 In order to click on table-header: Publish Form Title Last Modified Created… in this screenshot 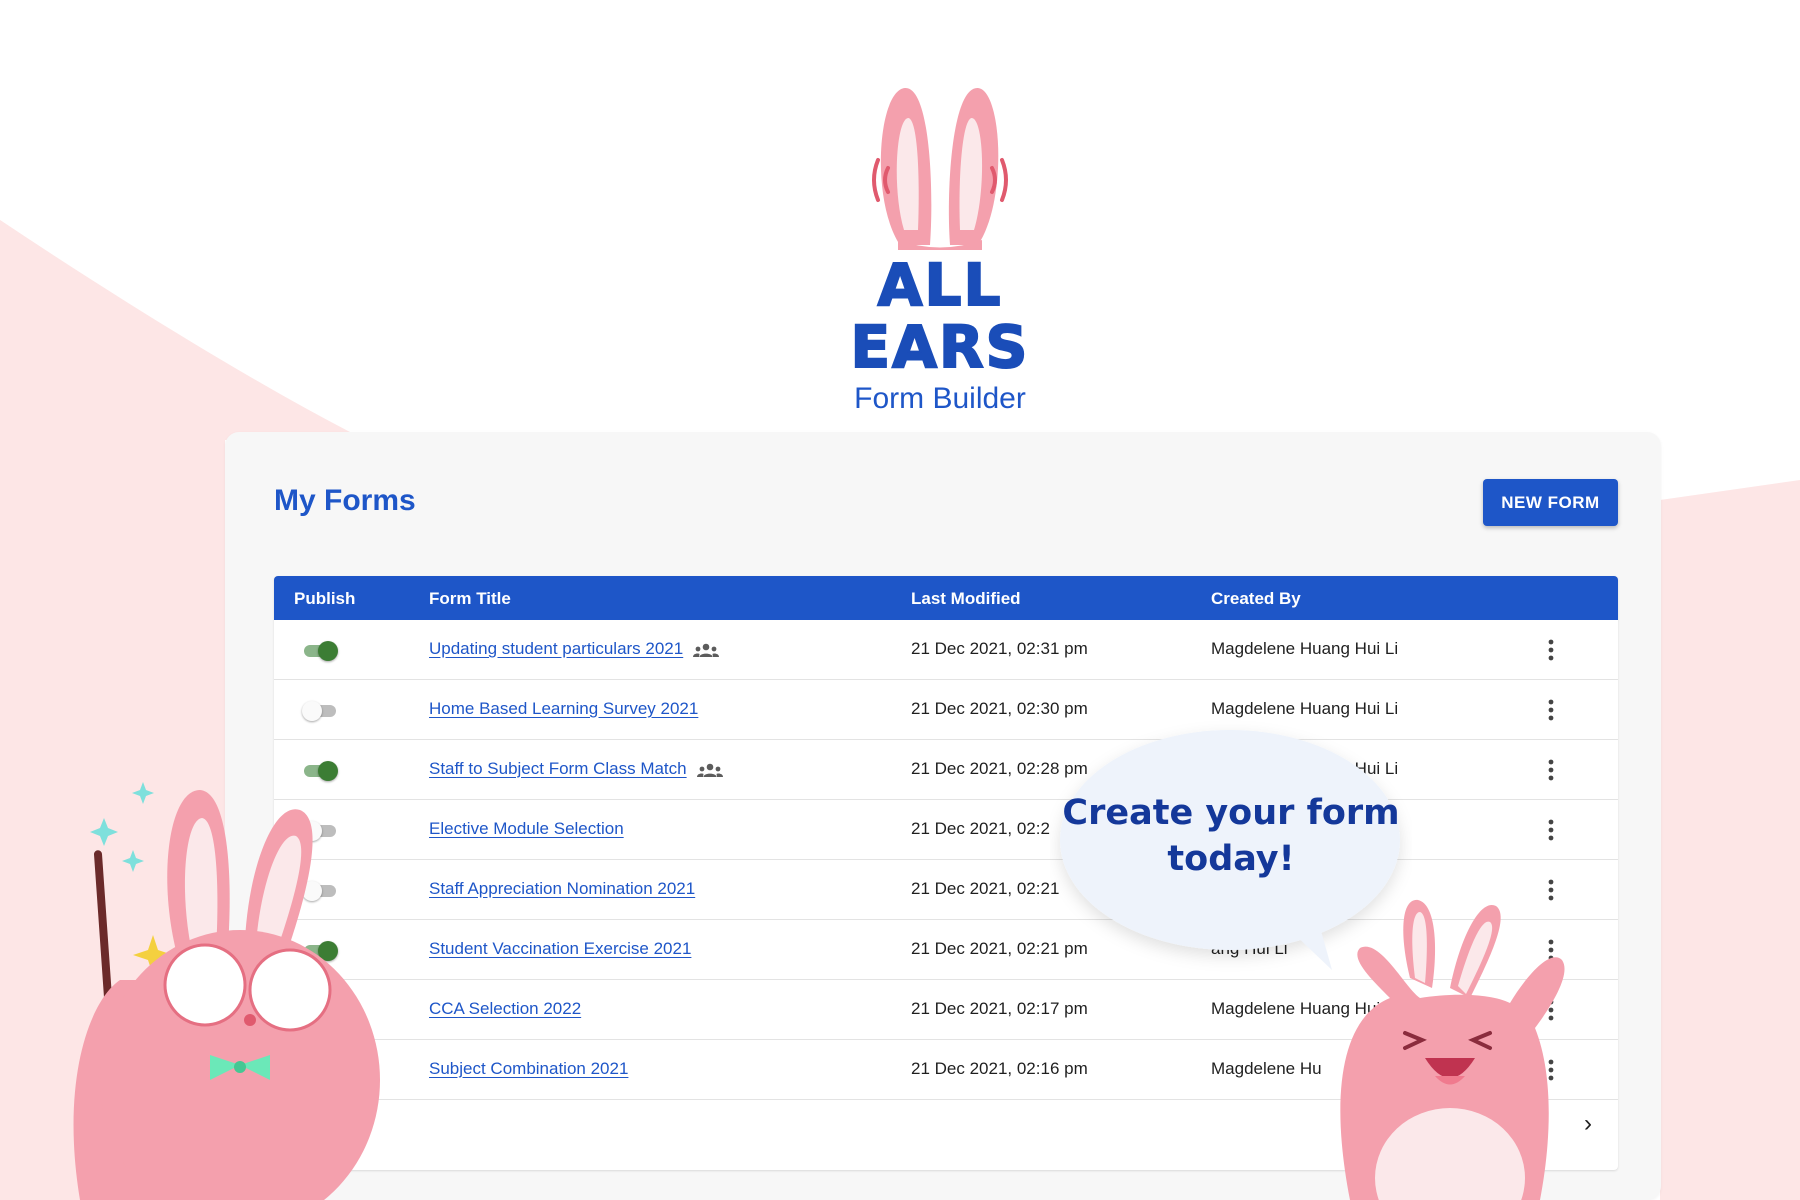, I will do `click(946, 598)`.